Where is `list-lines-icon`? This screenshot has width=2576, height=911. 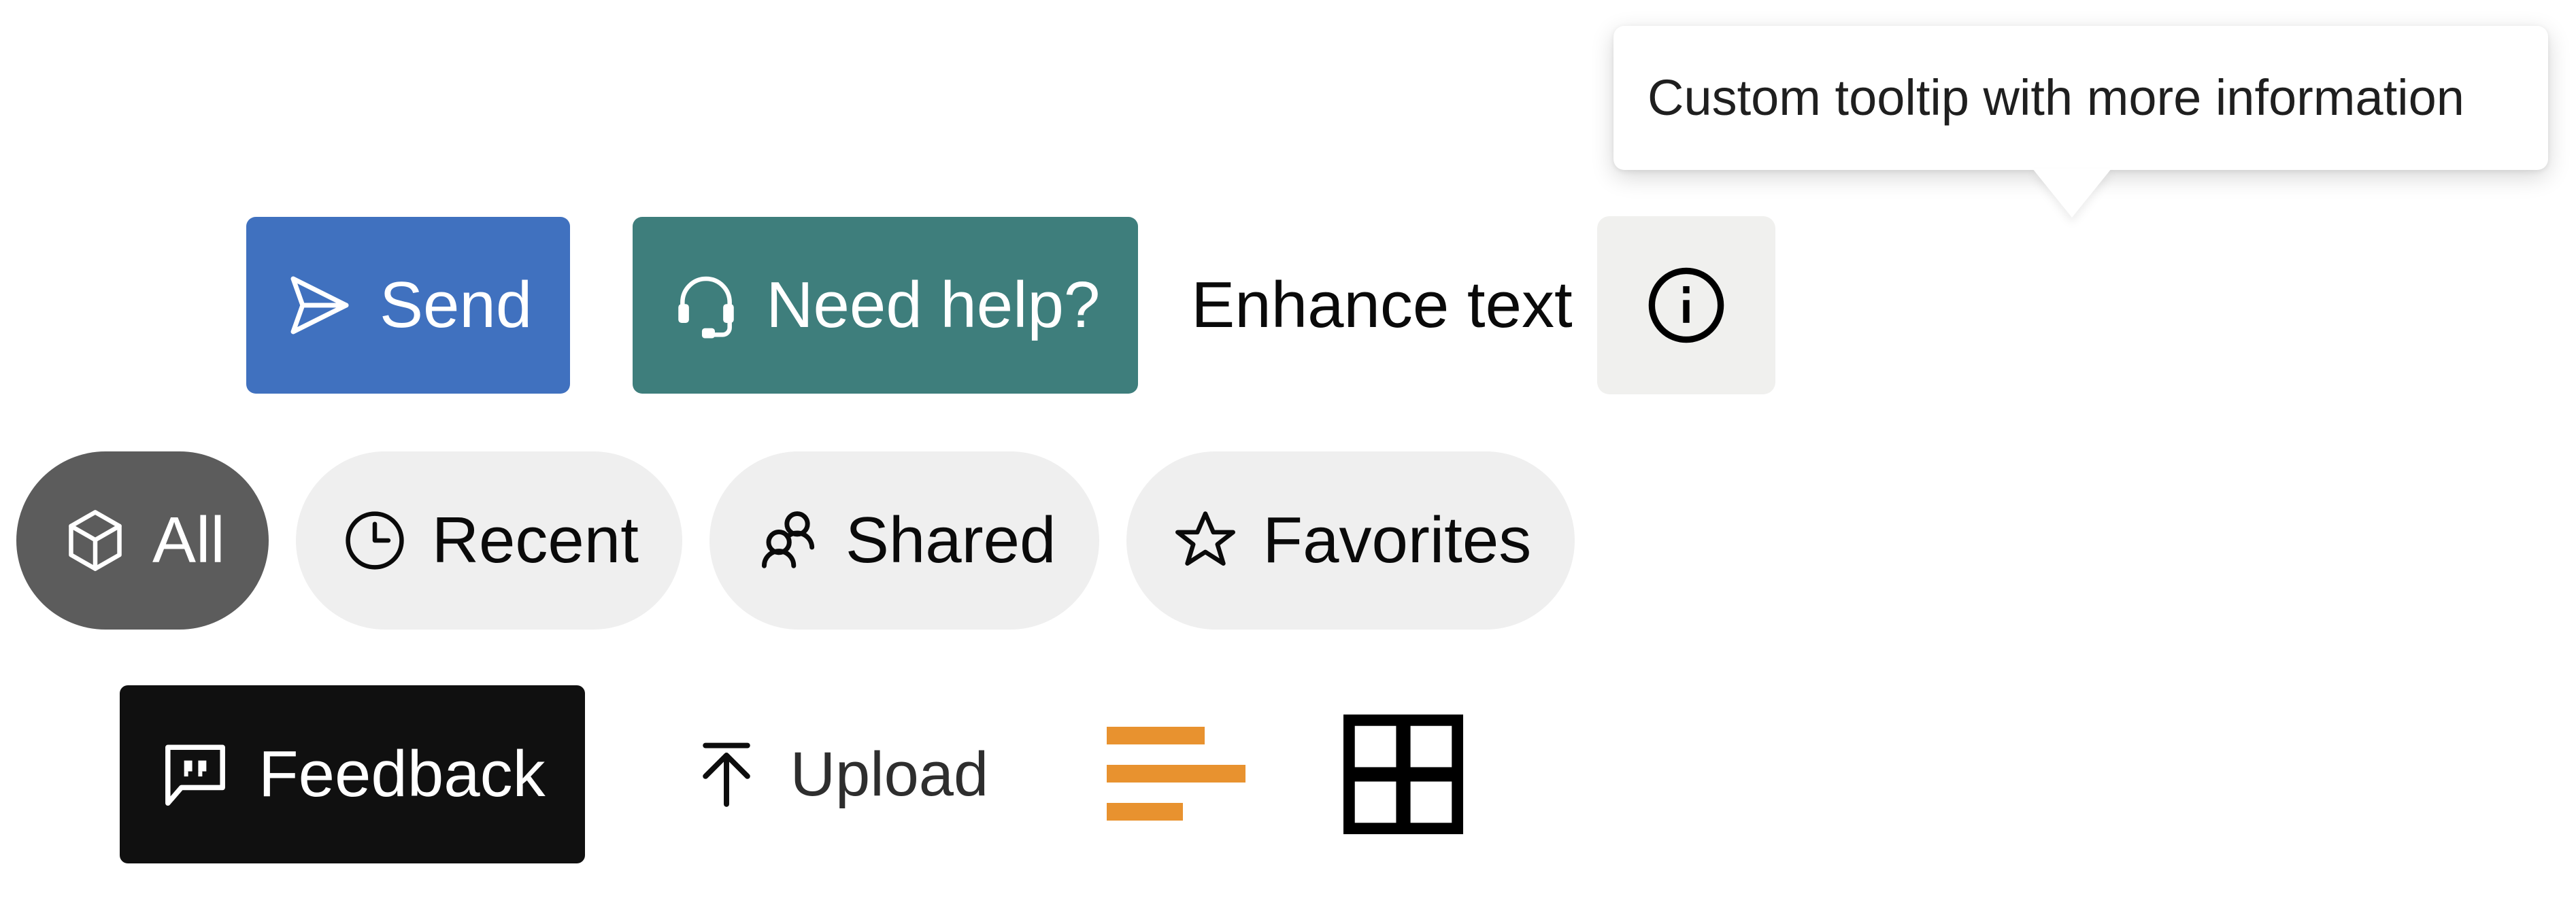 list-lines-icon is located at coordinates (1185, 775).